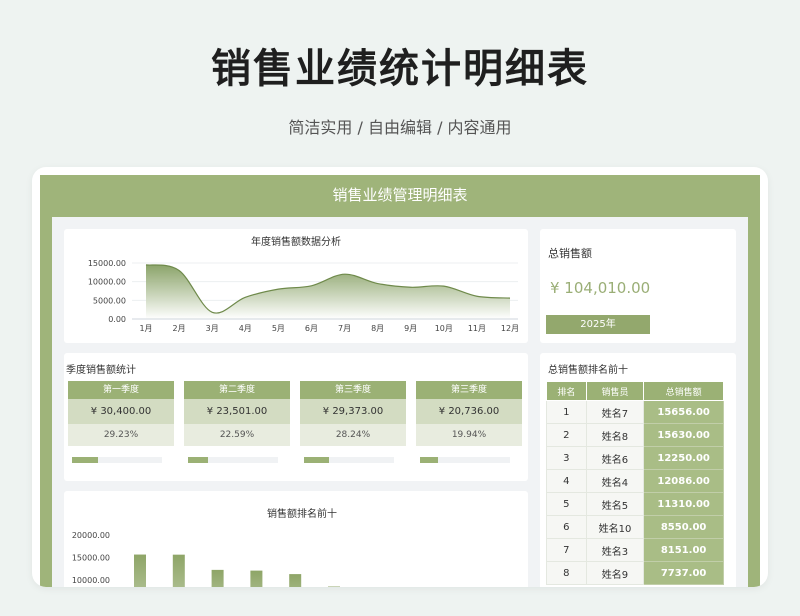 This screenshot has width=800, height=616. What do you see at coordinates (121, 390) in the screenshot?
I see `quarter-name: 第一季度` at bounding box center [121, 390].